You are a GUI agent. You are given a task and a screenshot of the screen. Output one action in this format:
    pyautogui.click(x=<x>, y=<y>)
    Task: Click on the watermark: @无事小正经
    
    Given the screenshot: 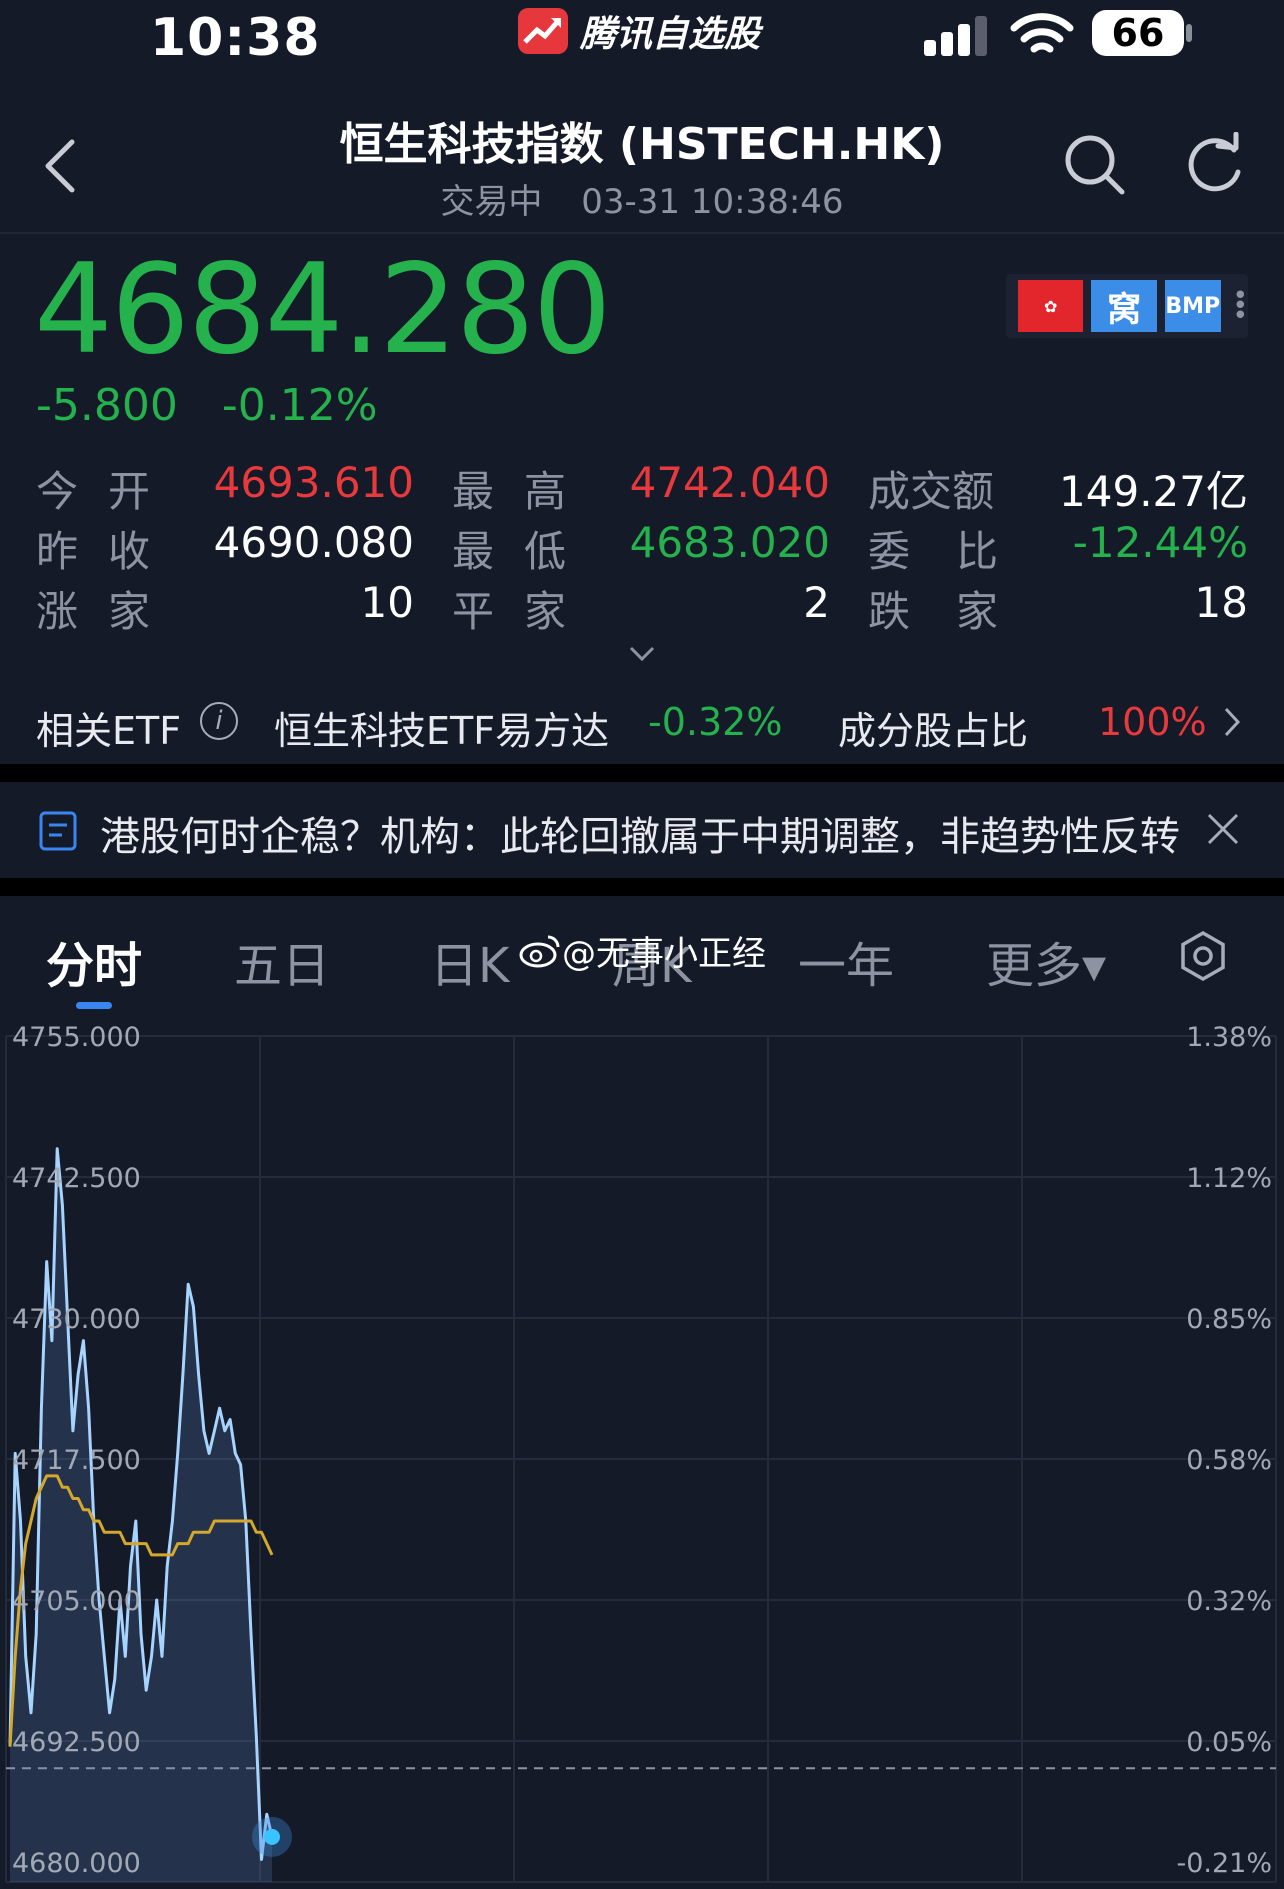 What is the action you would take?
    pyautogui.click(x=642, y=950)
    